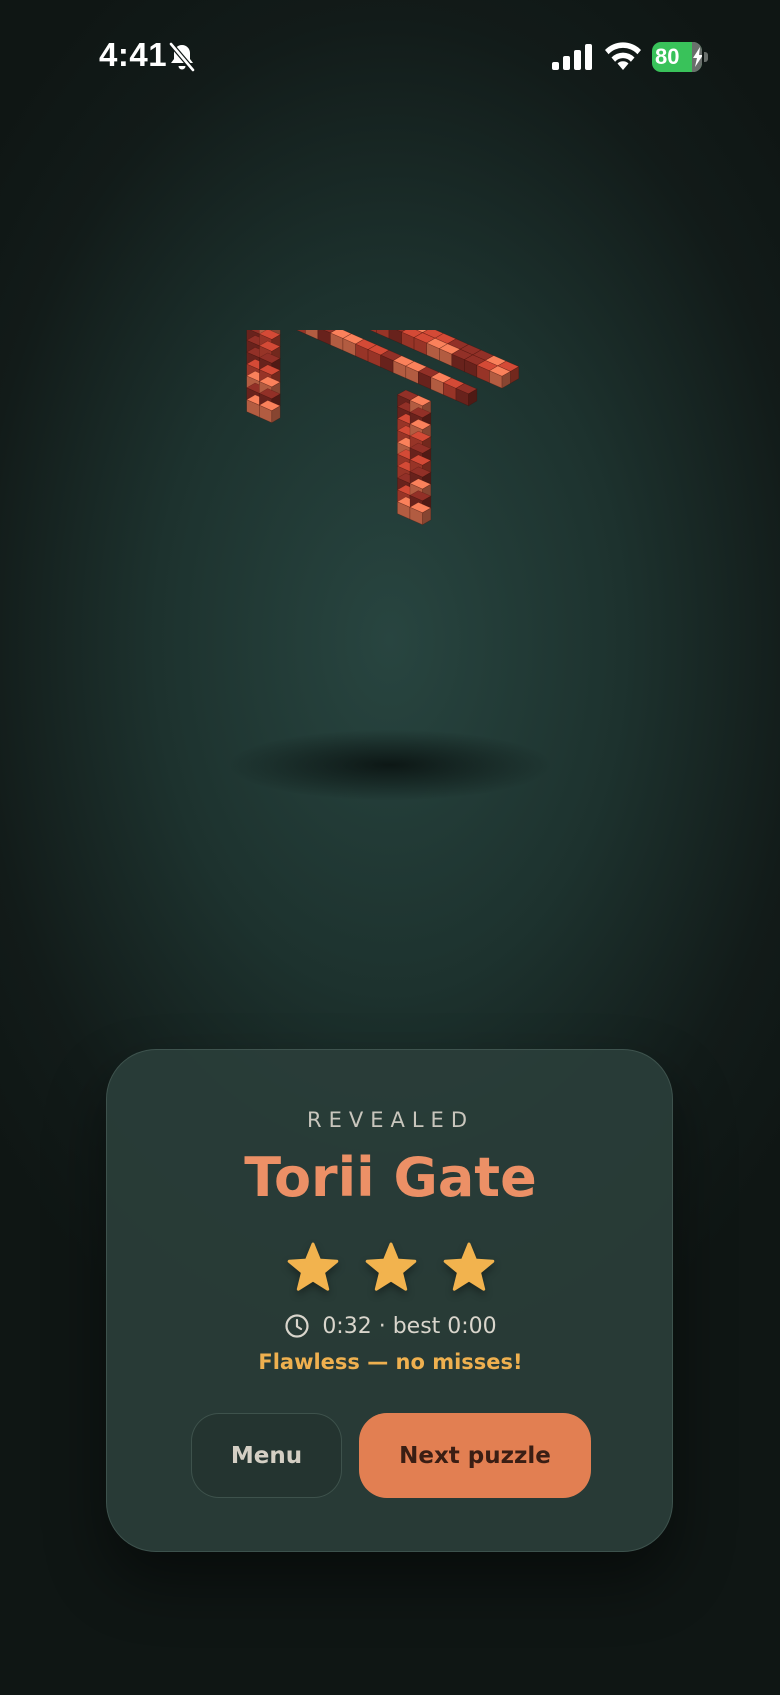  What do you see at coordinates (390, 1177) in the screenshot?
I see `puzzle-title: Torii Gate` at bounding box center [390, 1177].